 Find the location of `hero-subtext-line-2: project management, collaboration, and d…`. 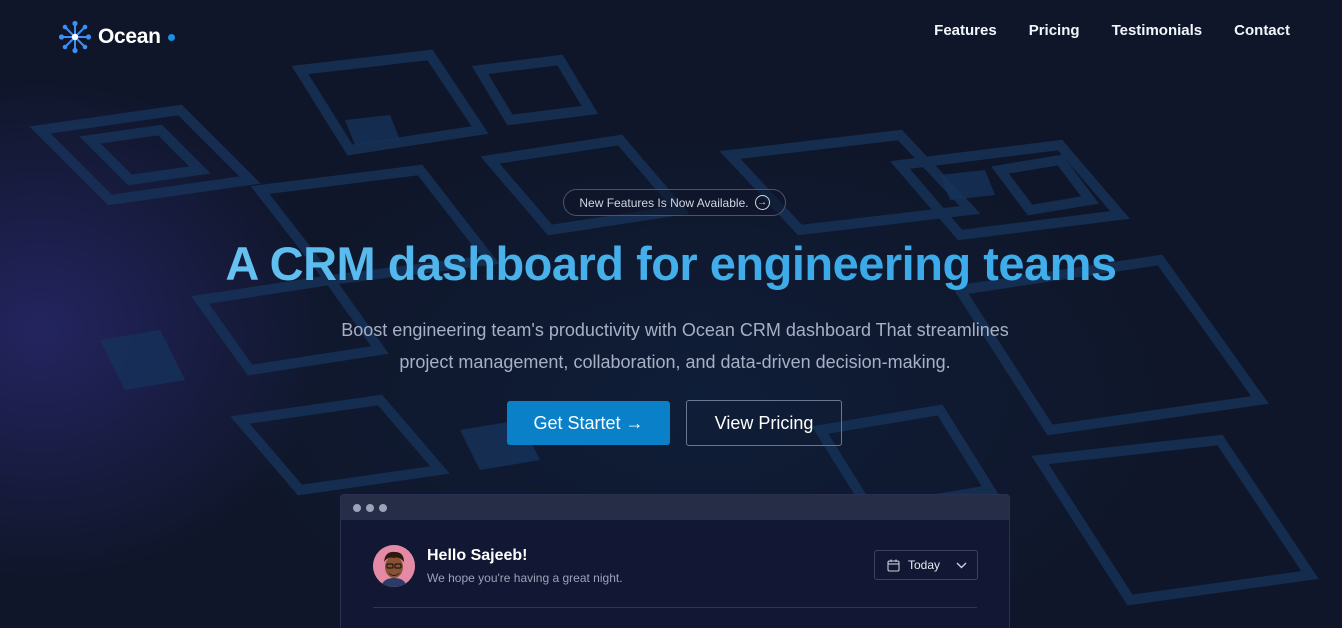

hero-subtext-line-2: project management, collaboration, and d… is located at coordinates (675, 362).